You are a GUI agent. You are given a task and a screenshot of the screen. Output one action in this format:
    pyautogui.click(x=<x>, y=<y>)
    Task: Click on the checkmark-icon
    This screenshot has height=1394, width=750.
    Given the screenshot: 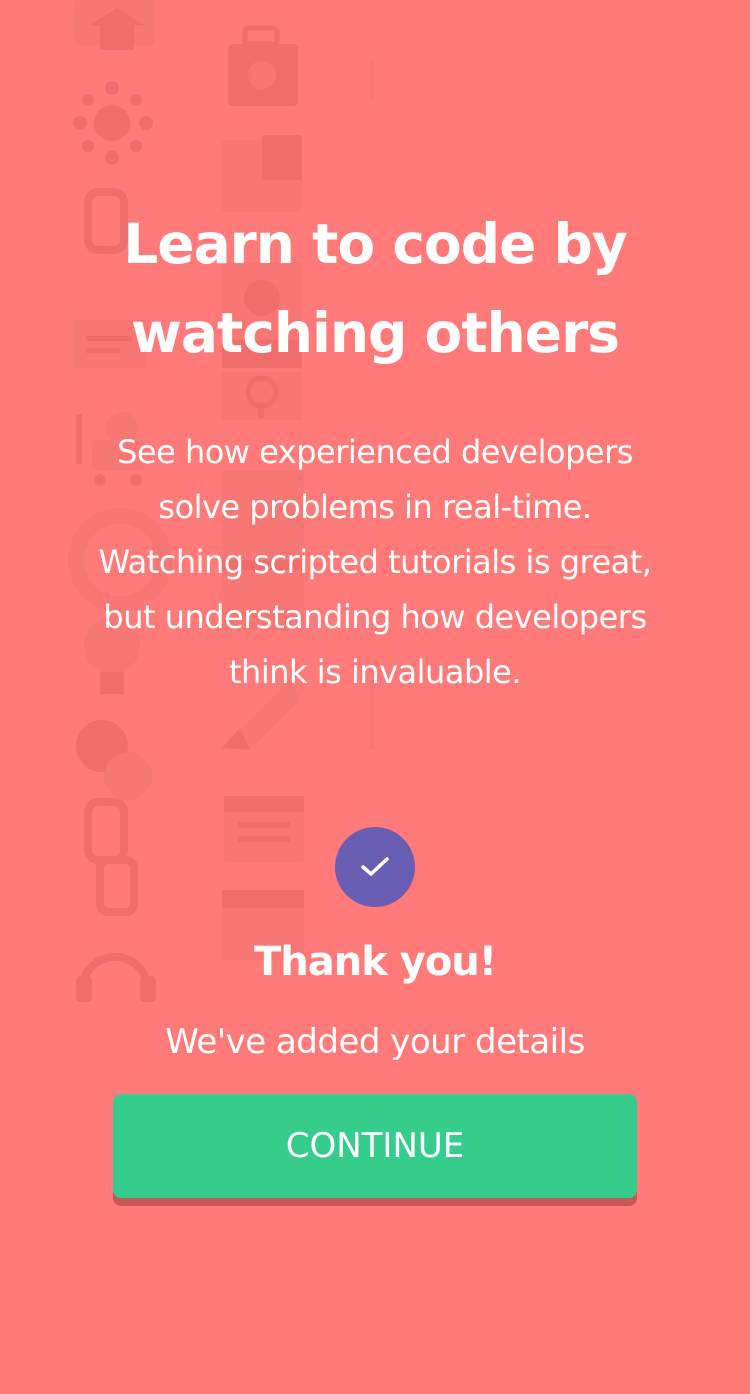 What is the action you would take?
    pyautogui.click(x=375, y=866)
    